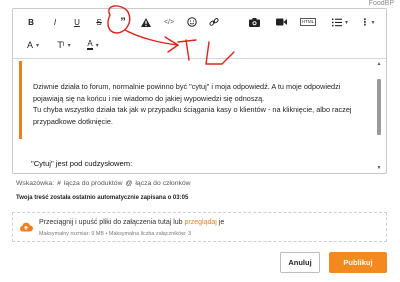  What do you see at coordinates (379, 168) in the screenshot?
I see `scroll-down-icon: ▼` at bounding box center [379, 168].